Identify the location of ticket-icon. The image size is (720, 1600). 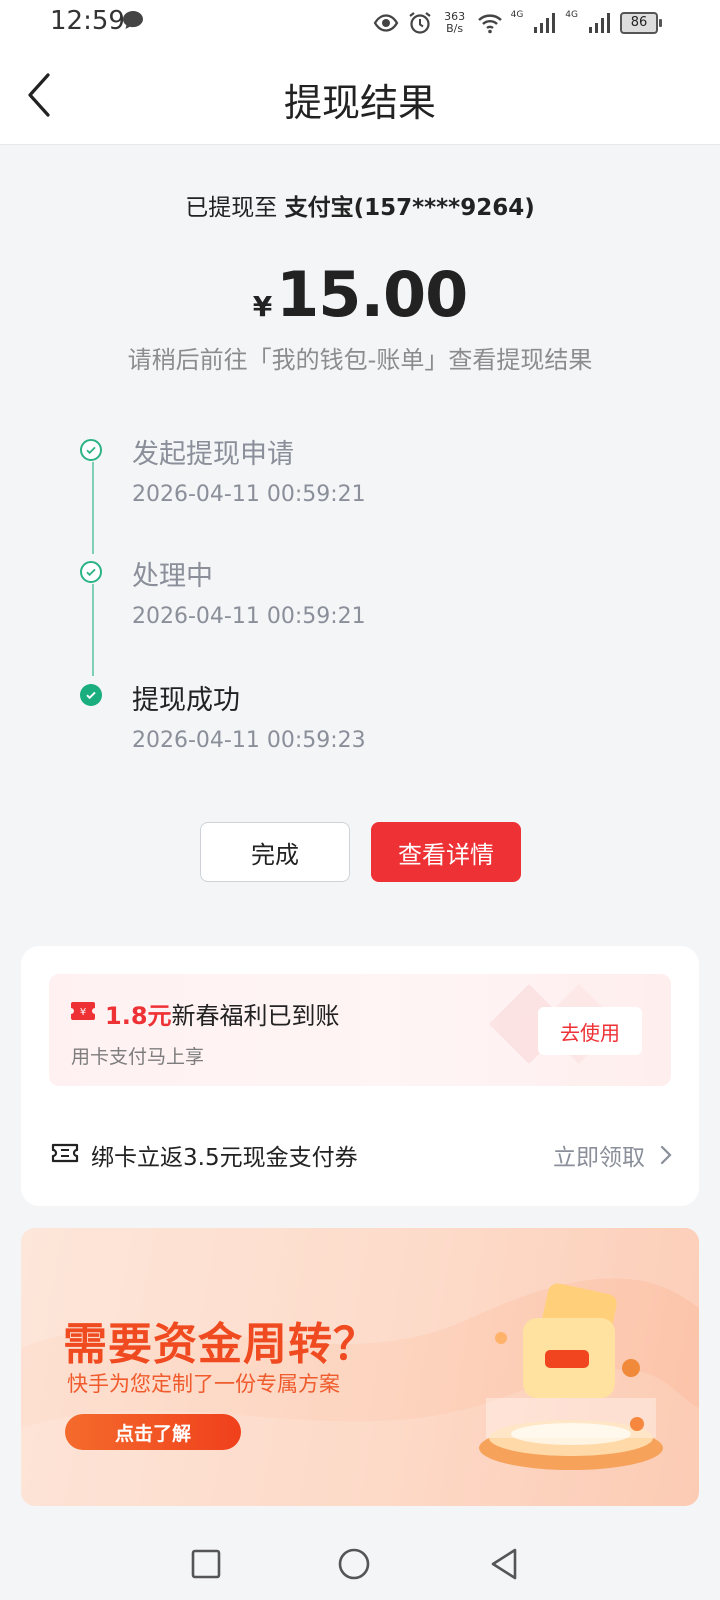
(65, 1153).